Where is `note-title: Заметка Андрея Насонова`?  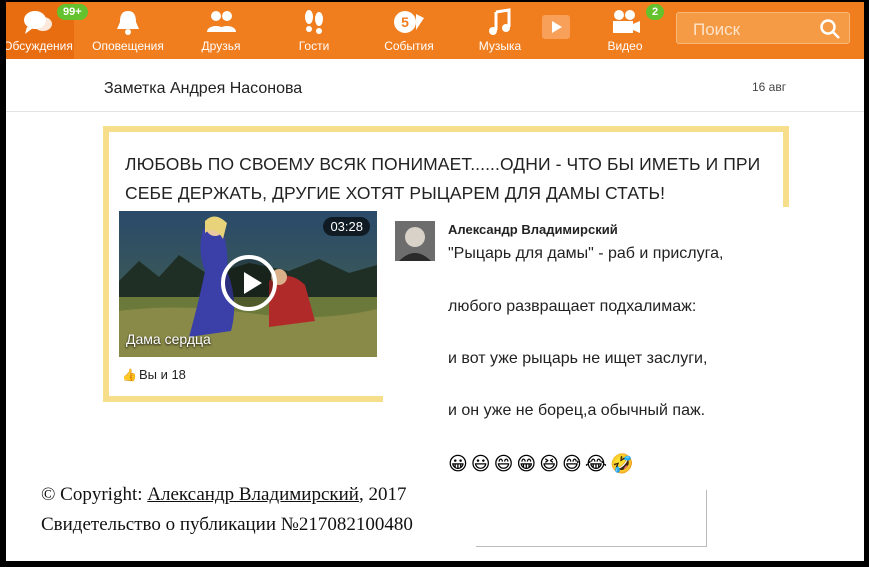 note-title: Заметка Андрея Насонова is located at coordinates (203, 89).